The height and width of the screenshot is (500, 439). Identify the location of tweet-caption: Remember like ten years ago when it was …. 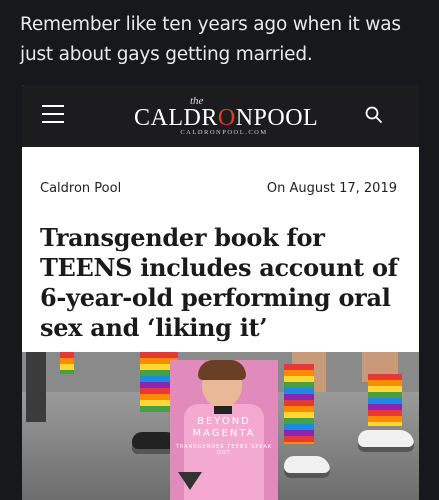
(222, 40).